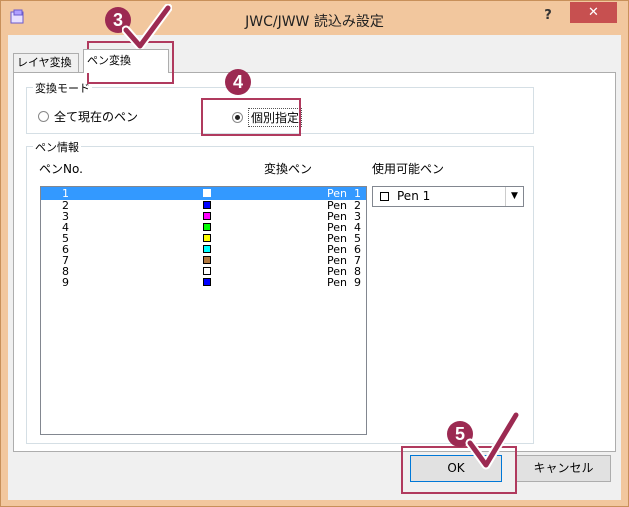 This screenshot has height=507, width=629. What do you see at coordinates (514, 196) in the screenshot?
I see `chevron-down-icon: ▼` at bounding box center [514, 196].